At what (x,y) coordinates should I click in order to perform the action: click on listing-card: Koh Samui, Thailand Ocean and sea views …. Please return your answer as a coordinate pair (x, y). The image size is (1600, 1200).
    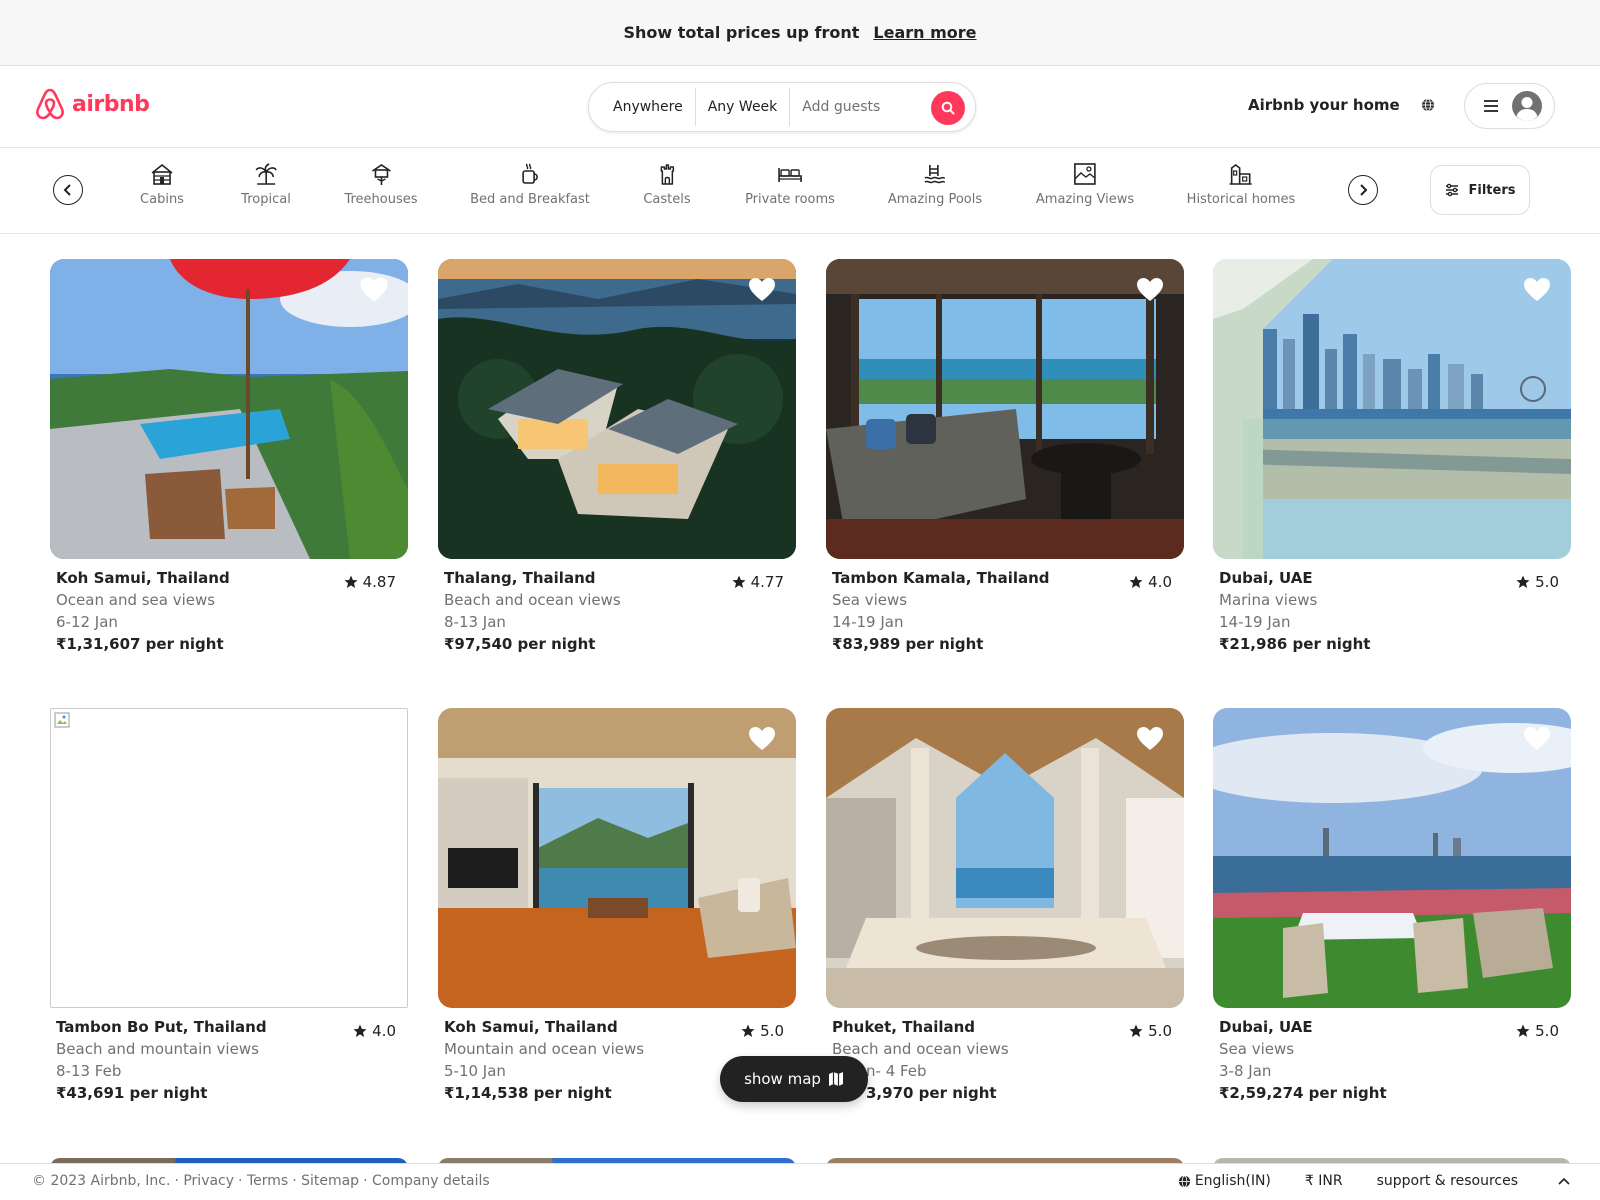
    Looking at the image, I should click on (229, 457).